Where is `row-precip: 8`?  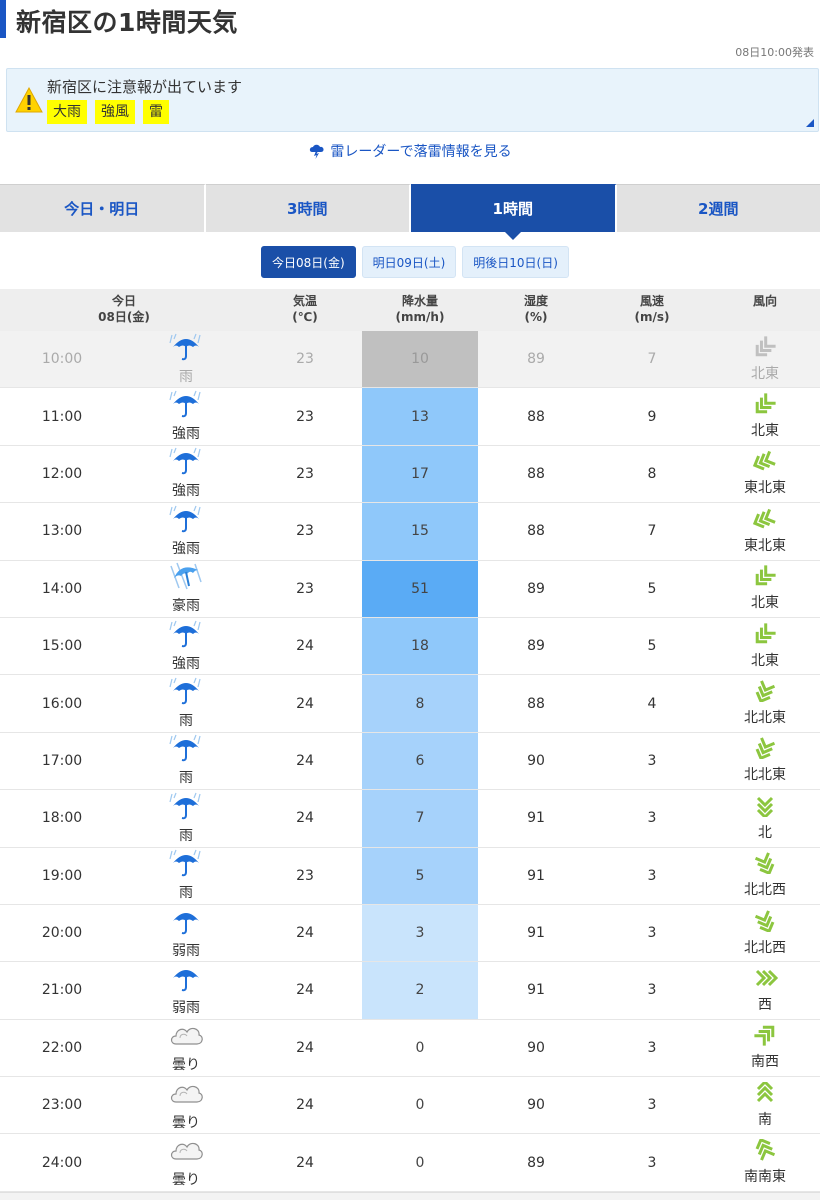 row-precip: 8 is located at coordinates (420, 703).